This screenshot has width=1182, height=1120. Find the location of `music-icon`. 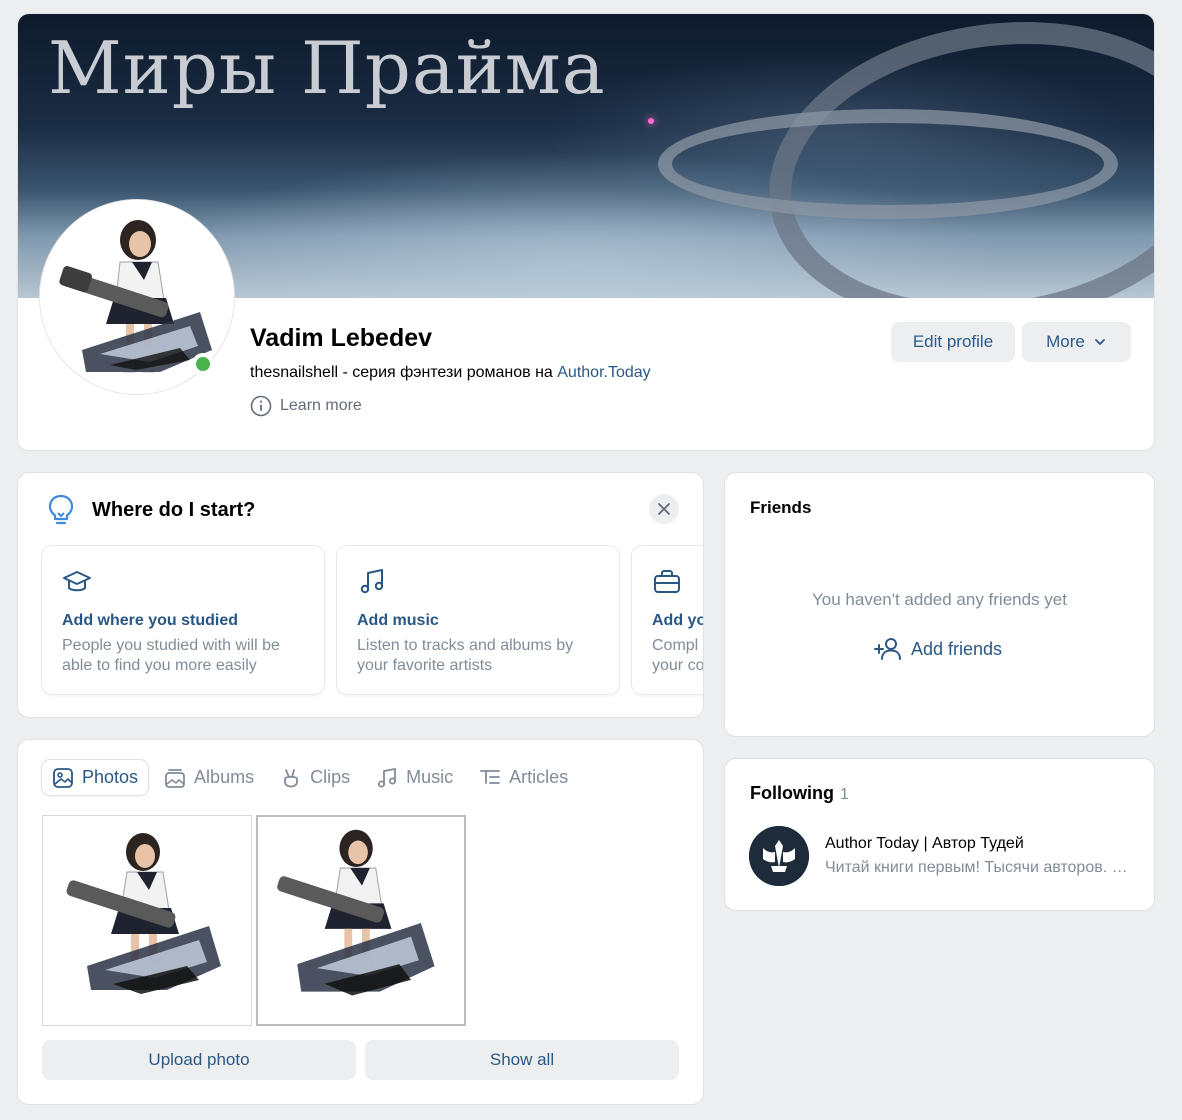

music-icon is located at coordinates (387, 777).